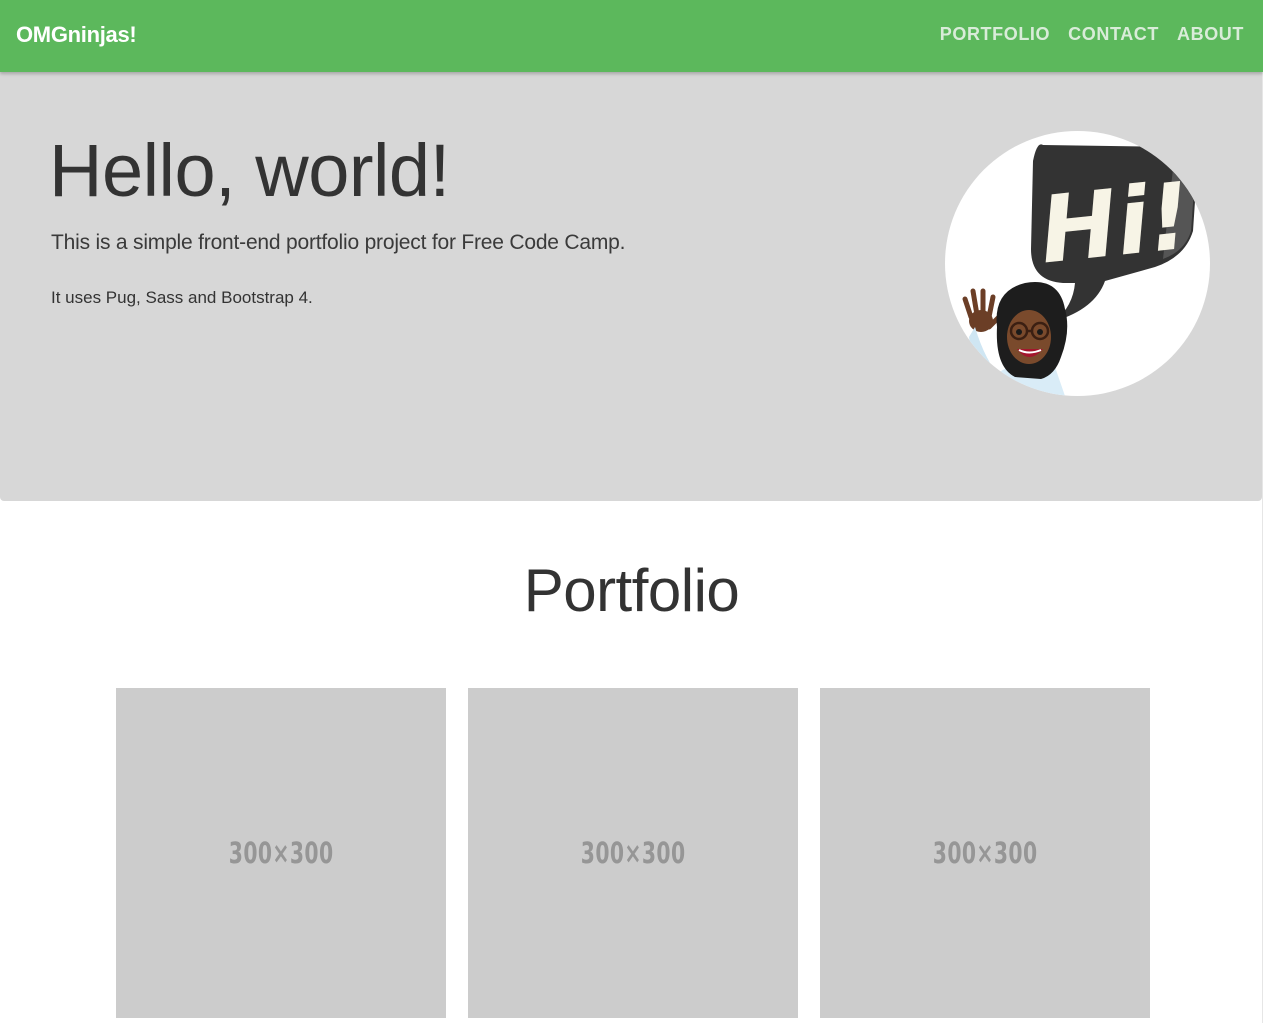 The height and width of the screenshot is (1023, 1263). I want to click on navbar: OMGninjas! PORTFOLIO CONTACT ABOUT, so click(631, 36).